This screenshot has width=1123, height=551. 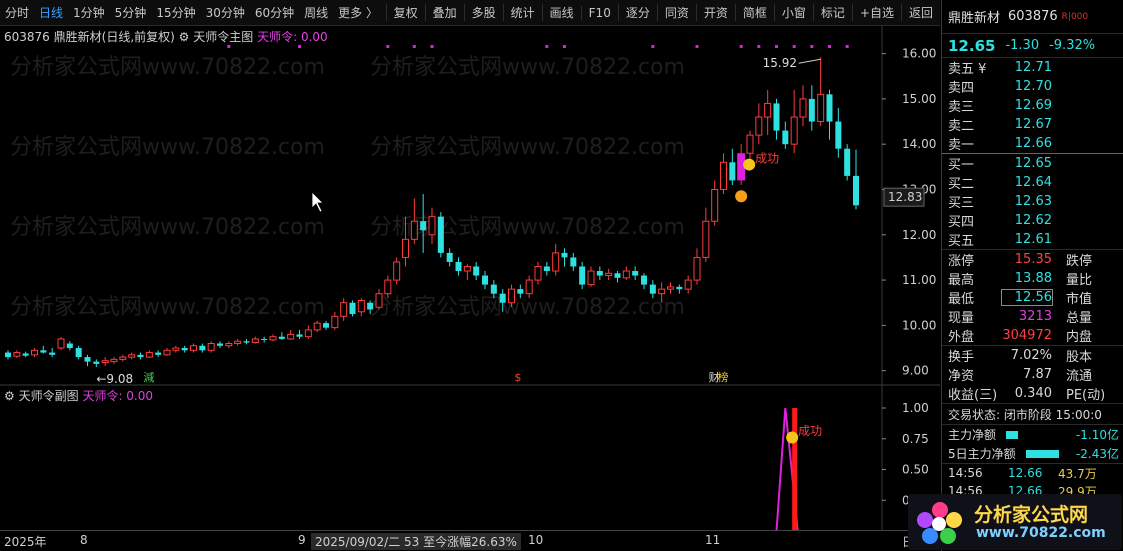 What do you see at coordinates (223, 37) in the screenshot?
I see `main-indicator-name: 天师令主图` at bounding box center [223, 37].